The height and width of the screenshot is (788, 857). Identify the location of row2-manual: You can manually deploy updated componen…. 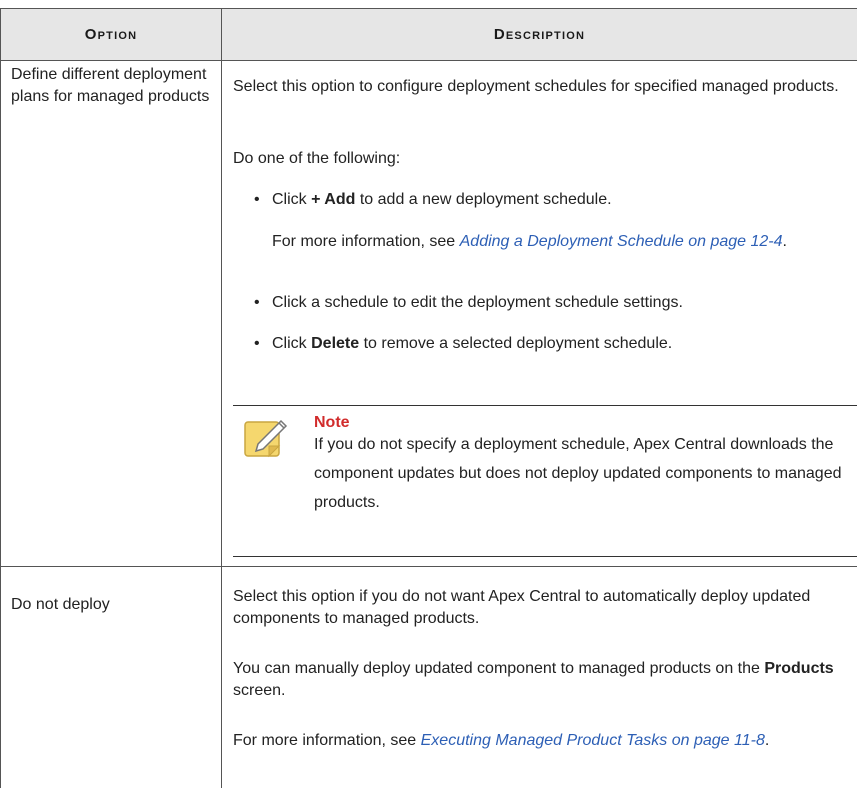
(533, 679).